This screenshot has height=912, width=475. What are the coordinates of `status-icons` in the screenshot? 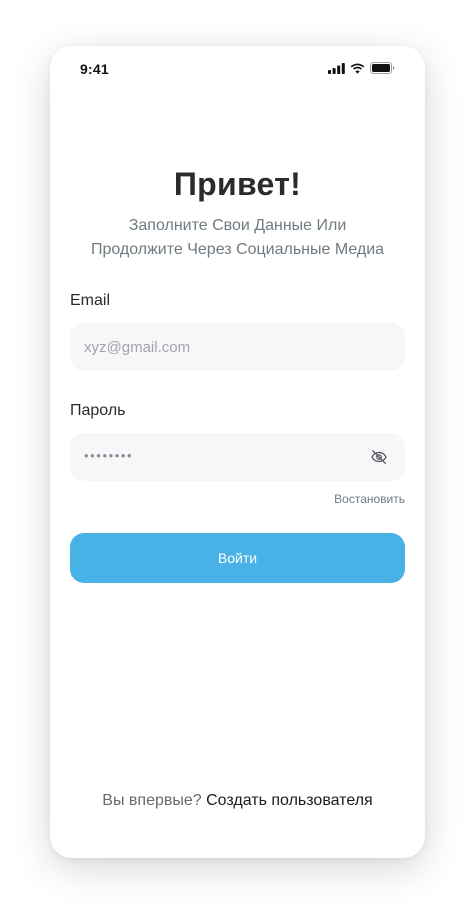 It's located at (361, 68).